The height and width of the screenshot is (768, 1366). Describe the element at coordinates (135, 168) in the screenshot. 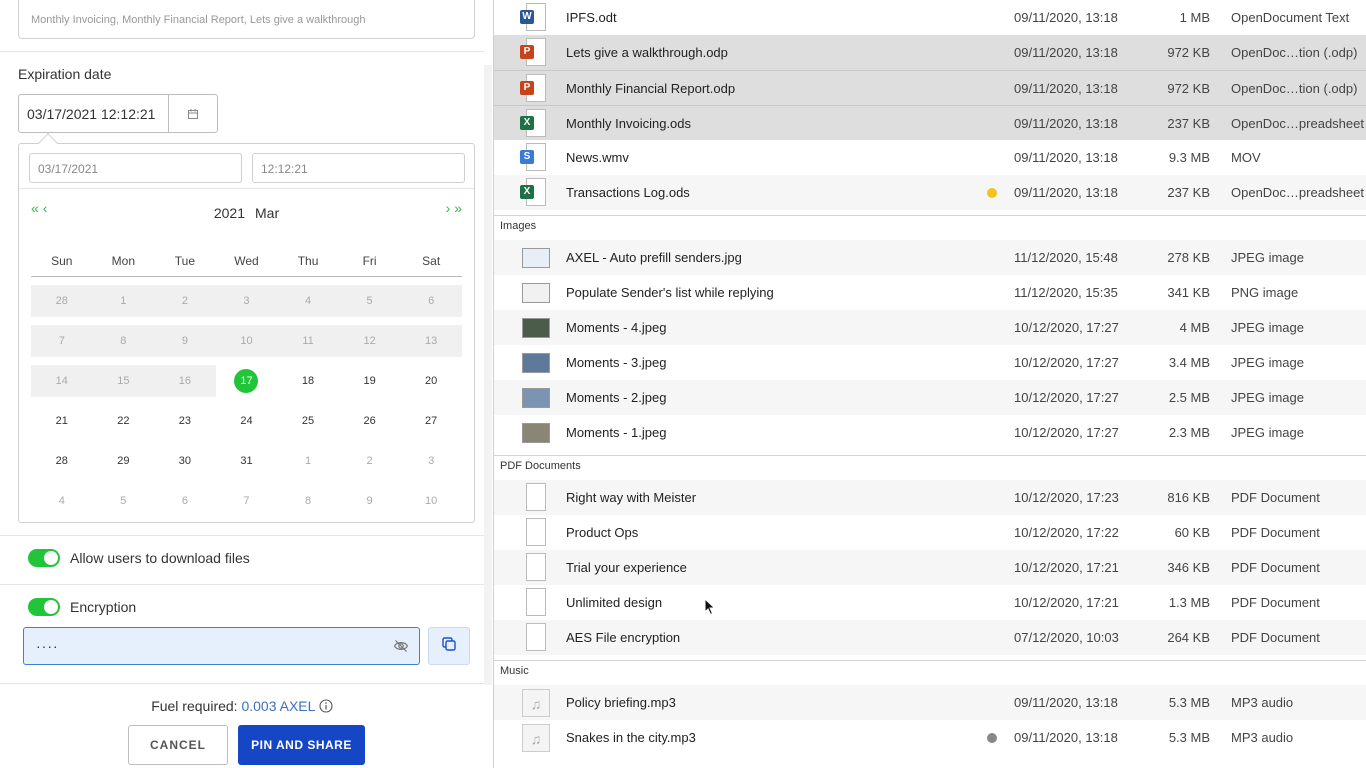

I see `picker-date-input: 03/17/2021` at that location.